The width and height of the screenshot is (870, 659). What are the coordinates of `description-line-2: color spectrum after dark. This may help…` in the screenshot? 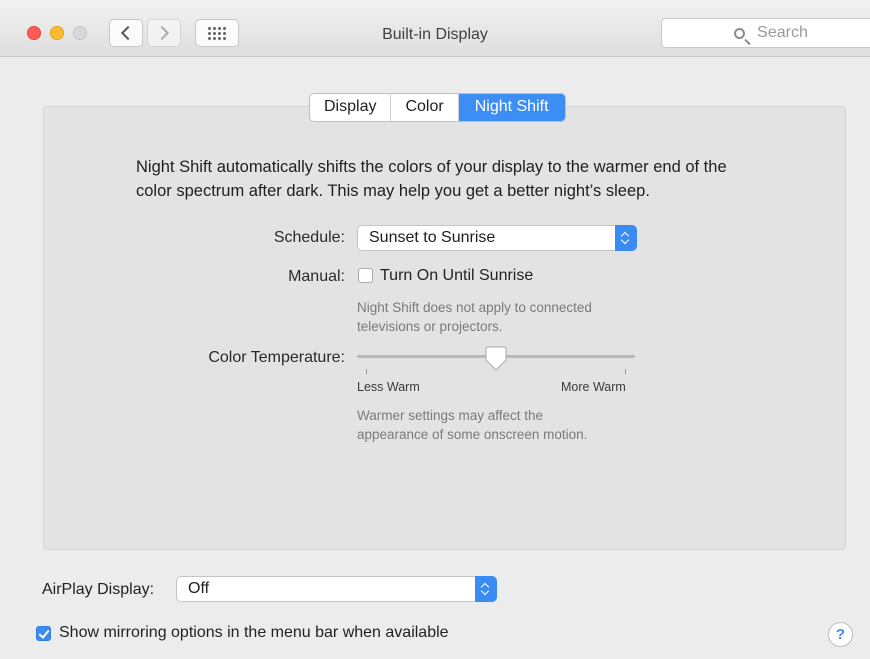 It's located at (393, 191).